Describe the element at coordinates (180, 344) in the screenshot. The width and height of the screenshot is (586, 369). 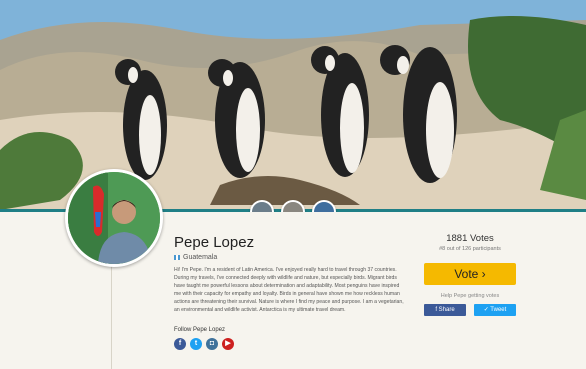
I see `facebook-icon: f` at that location.